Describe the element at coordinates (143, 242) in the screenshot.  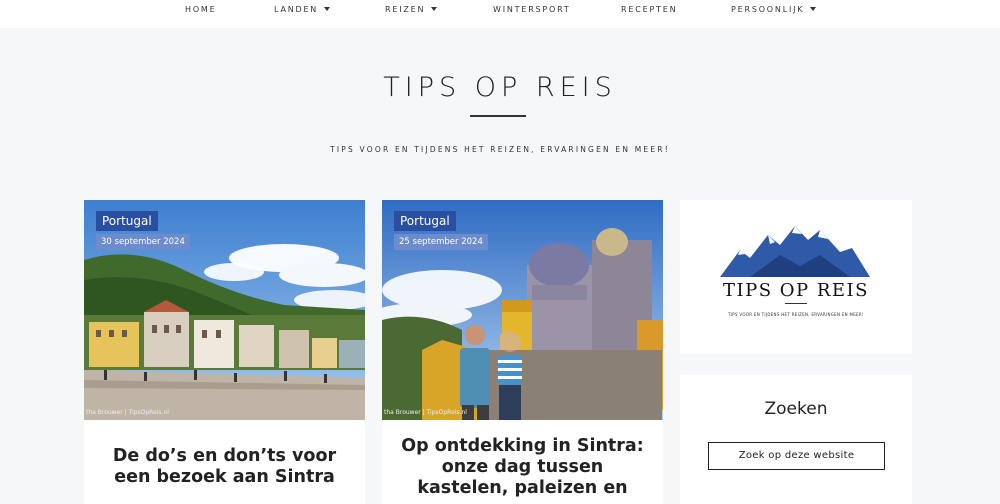
I see `date-badge: 30 september 2024` at that location.